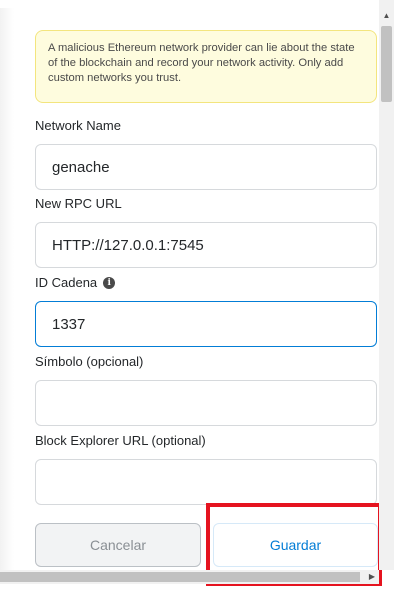 Image resolution: width=411 pixels, height=601 pixels. What do you see at coordinates (206, 482) in the screenshot?
I see `explorer-url-input` at bounding box center [206, 482].